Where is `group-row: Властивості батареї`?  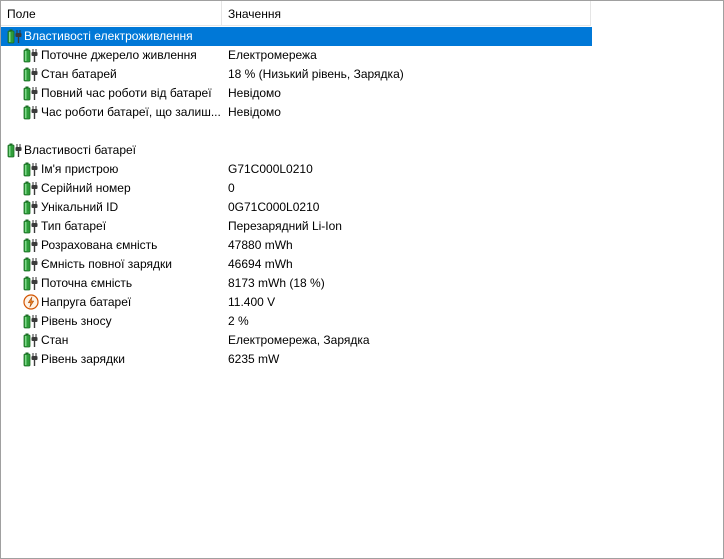
group-row: Властивості батареї is located at coordinates (296, 150).